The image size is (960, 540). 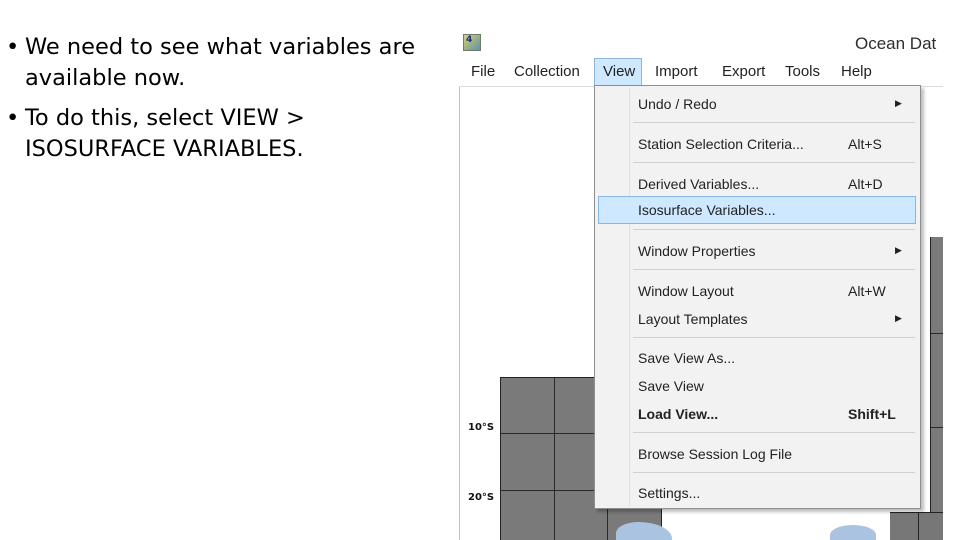 What do you see at coordinates (872, 414) in the screenshot?
I see `menu-item-shortcut: Shift+L` at bounding box center [872, 414].